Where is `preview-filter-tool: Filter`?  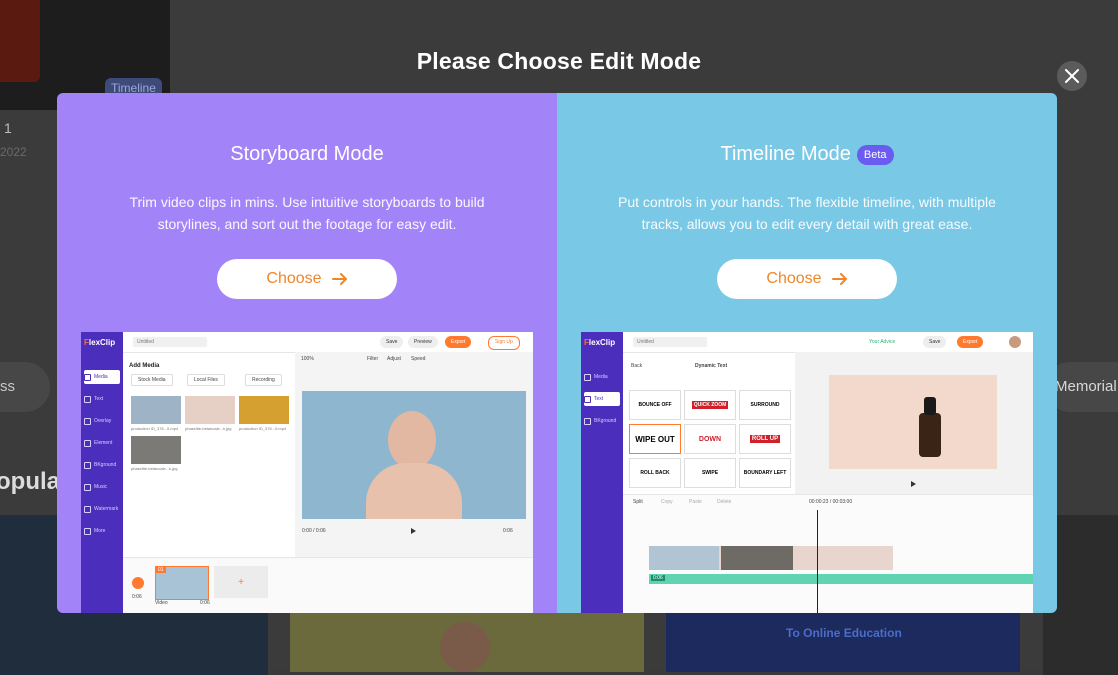
preview-filter-tool: Filter is located at coordinates (373, 359).